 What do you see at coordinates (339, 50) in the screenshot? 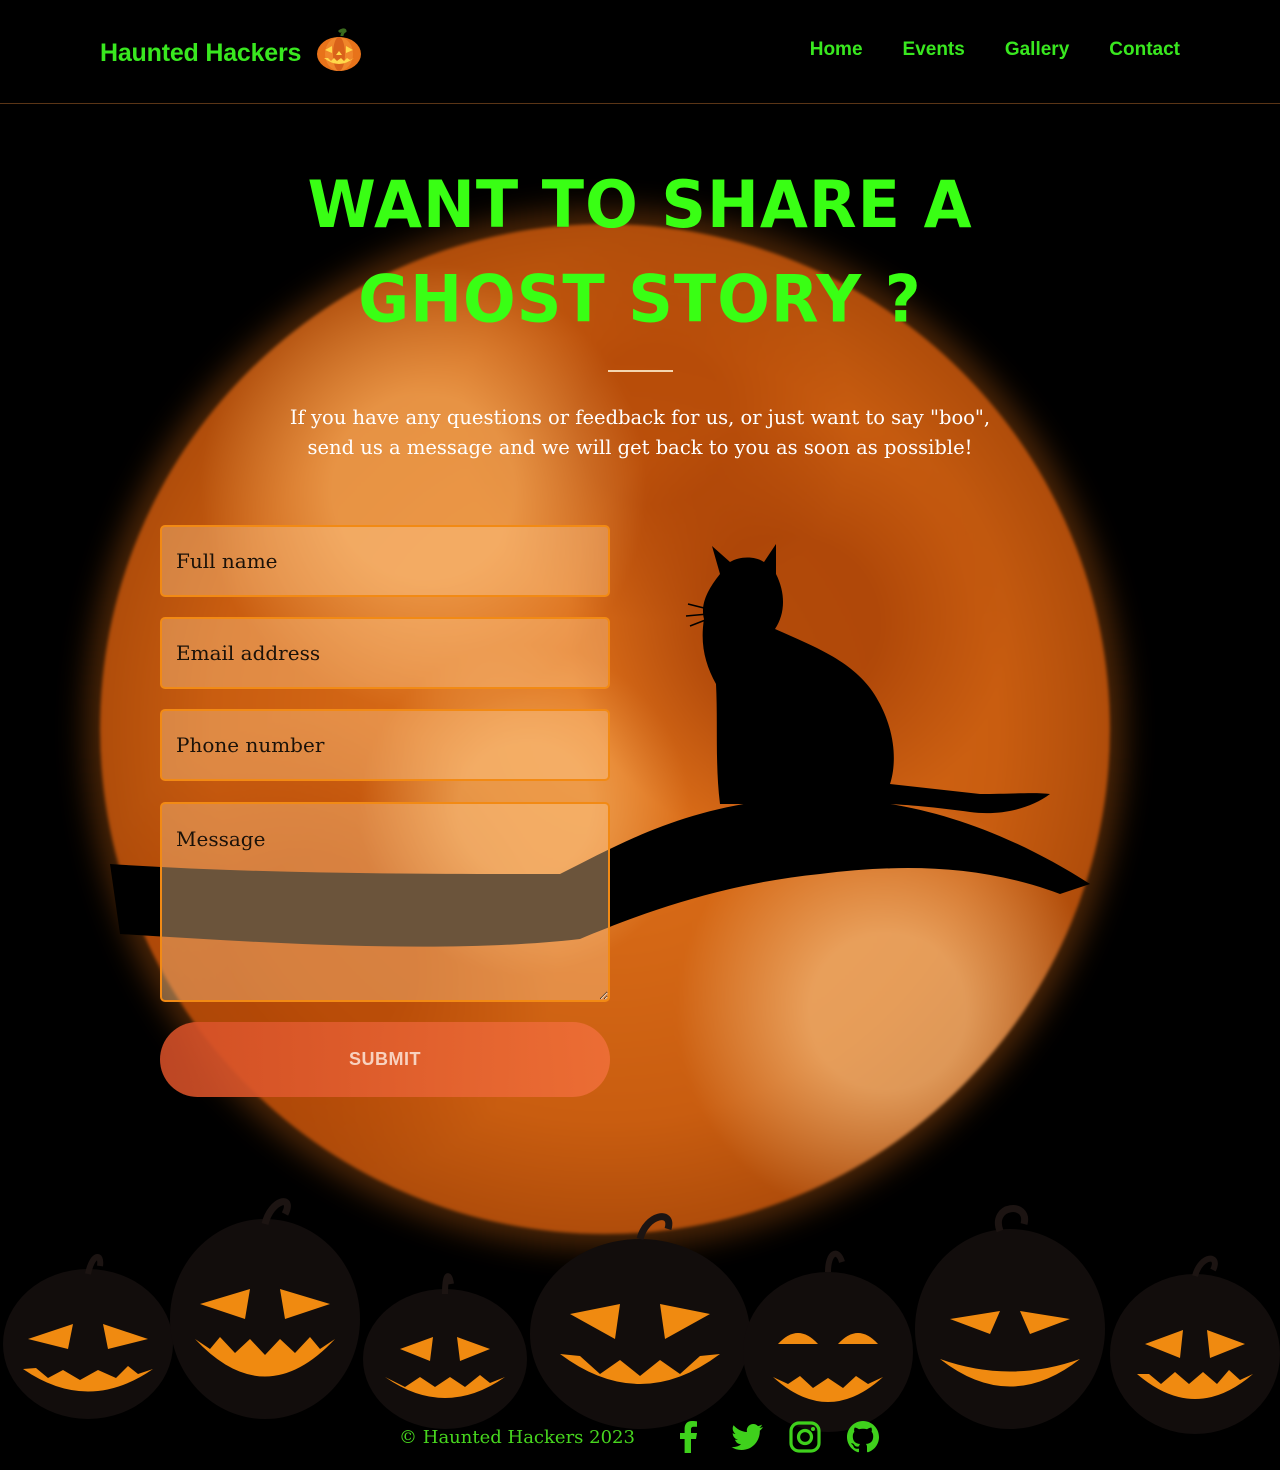
I see `jack-o-lantern-icon` at bounding box center [339, 50].